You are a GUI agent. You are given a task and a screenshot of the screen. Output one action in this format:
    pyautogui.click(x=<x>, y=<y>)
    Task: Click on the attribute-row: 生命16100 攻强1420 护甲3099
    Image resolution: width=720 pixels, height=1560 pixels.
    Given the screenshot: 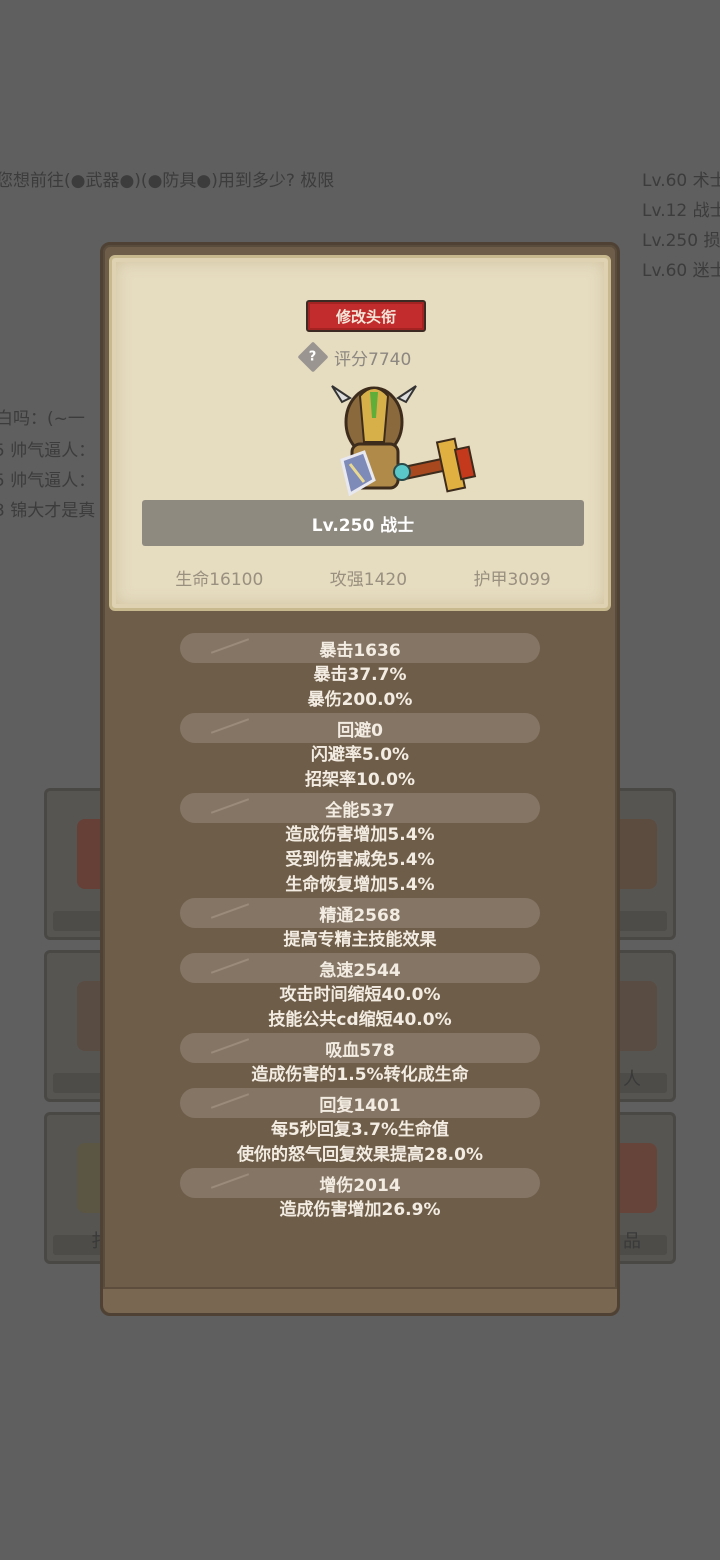 What is the action you would take?
    pyautogui.click(x=363, y=577)
    